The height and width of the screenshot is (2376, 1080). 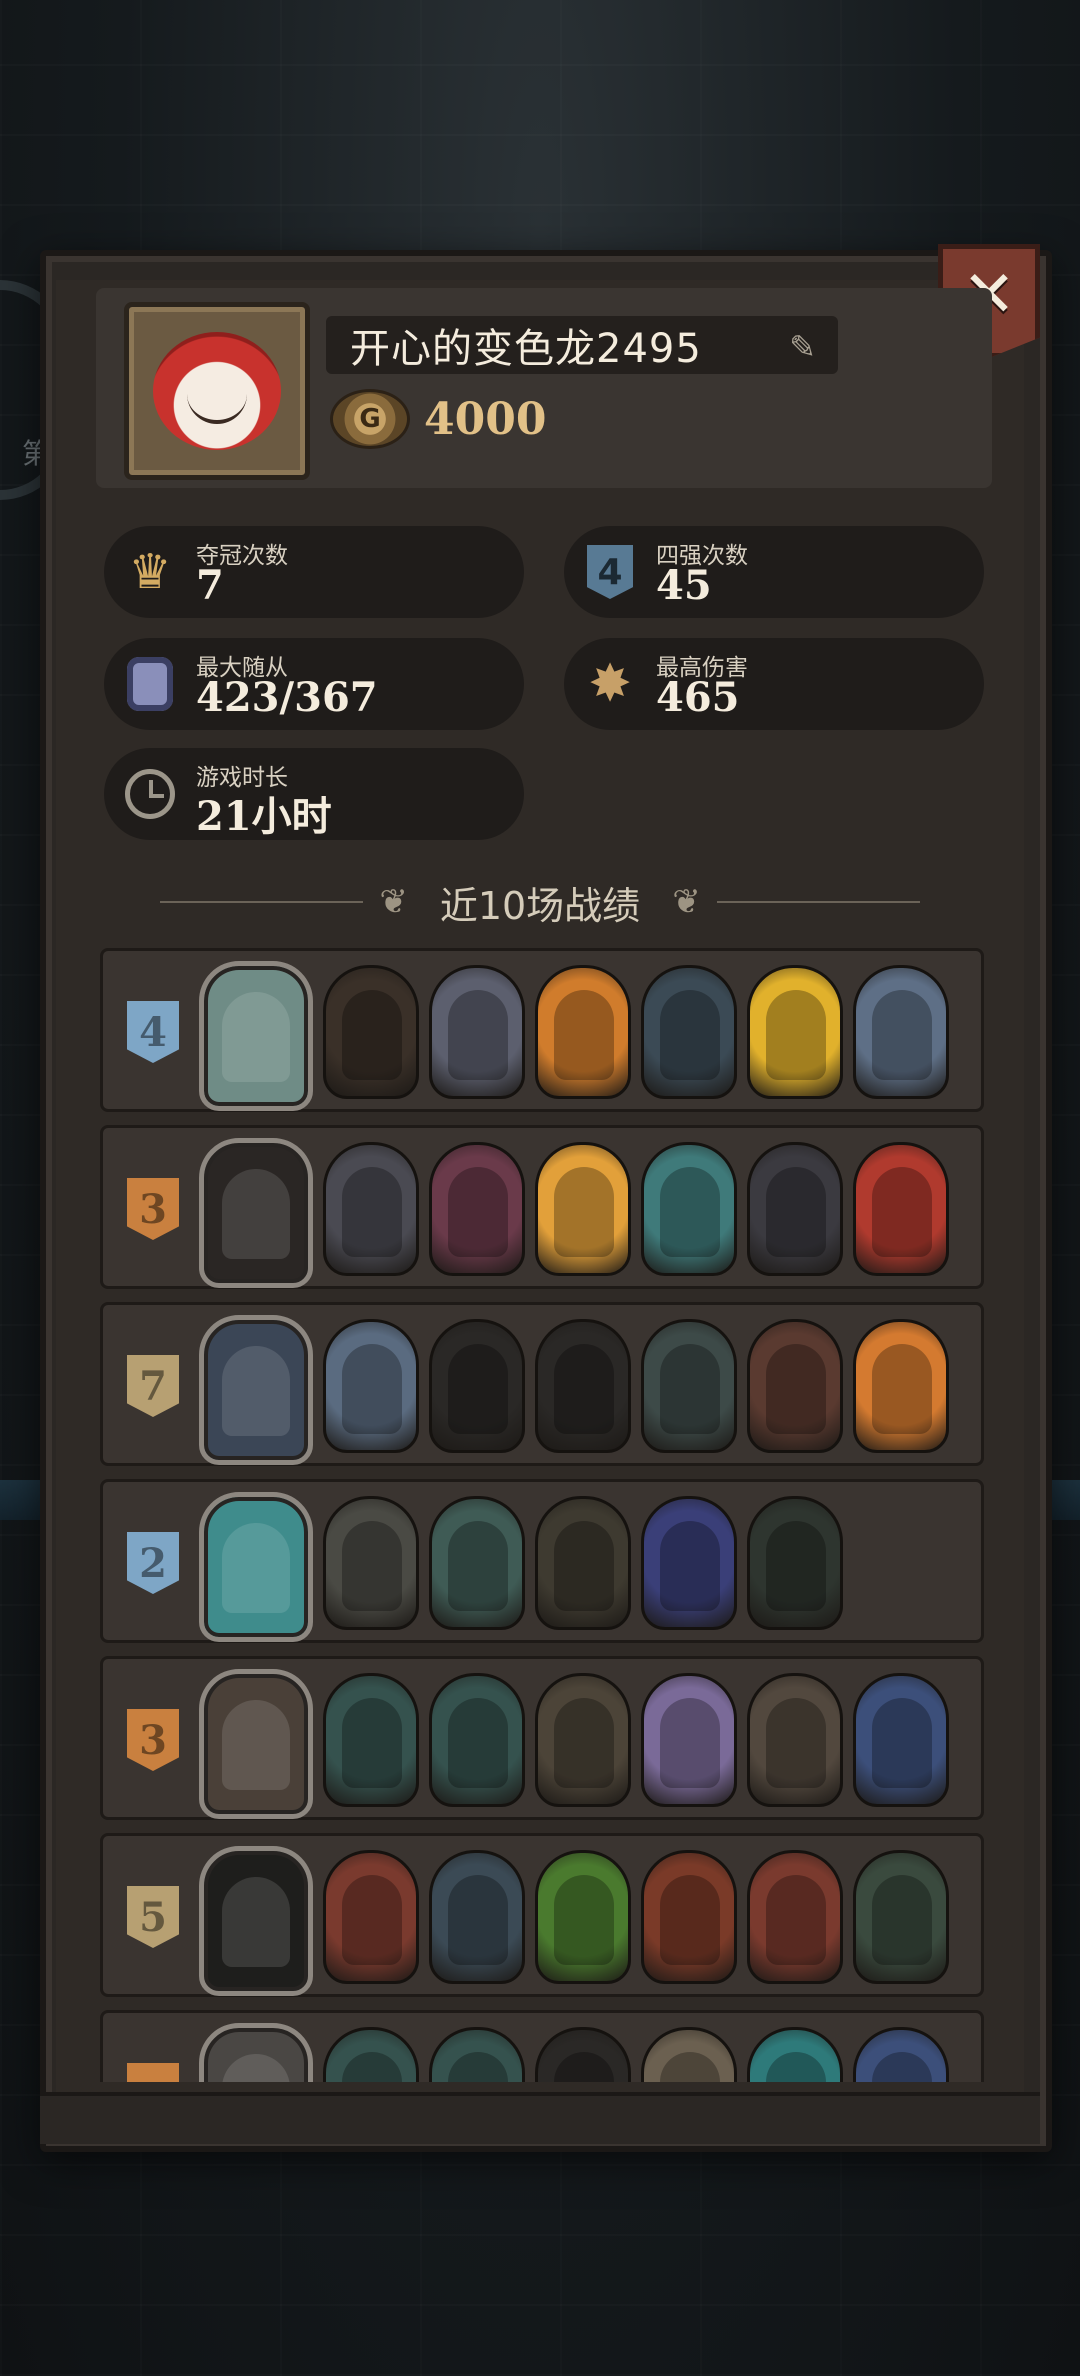 I want to click on match-row, so click(x=542, y=2046).